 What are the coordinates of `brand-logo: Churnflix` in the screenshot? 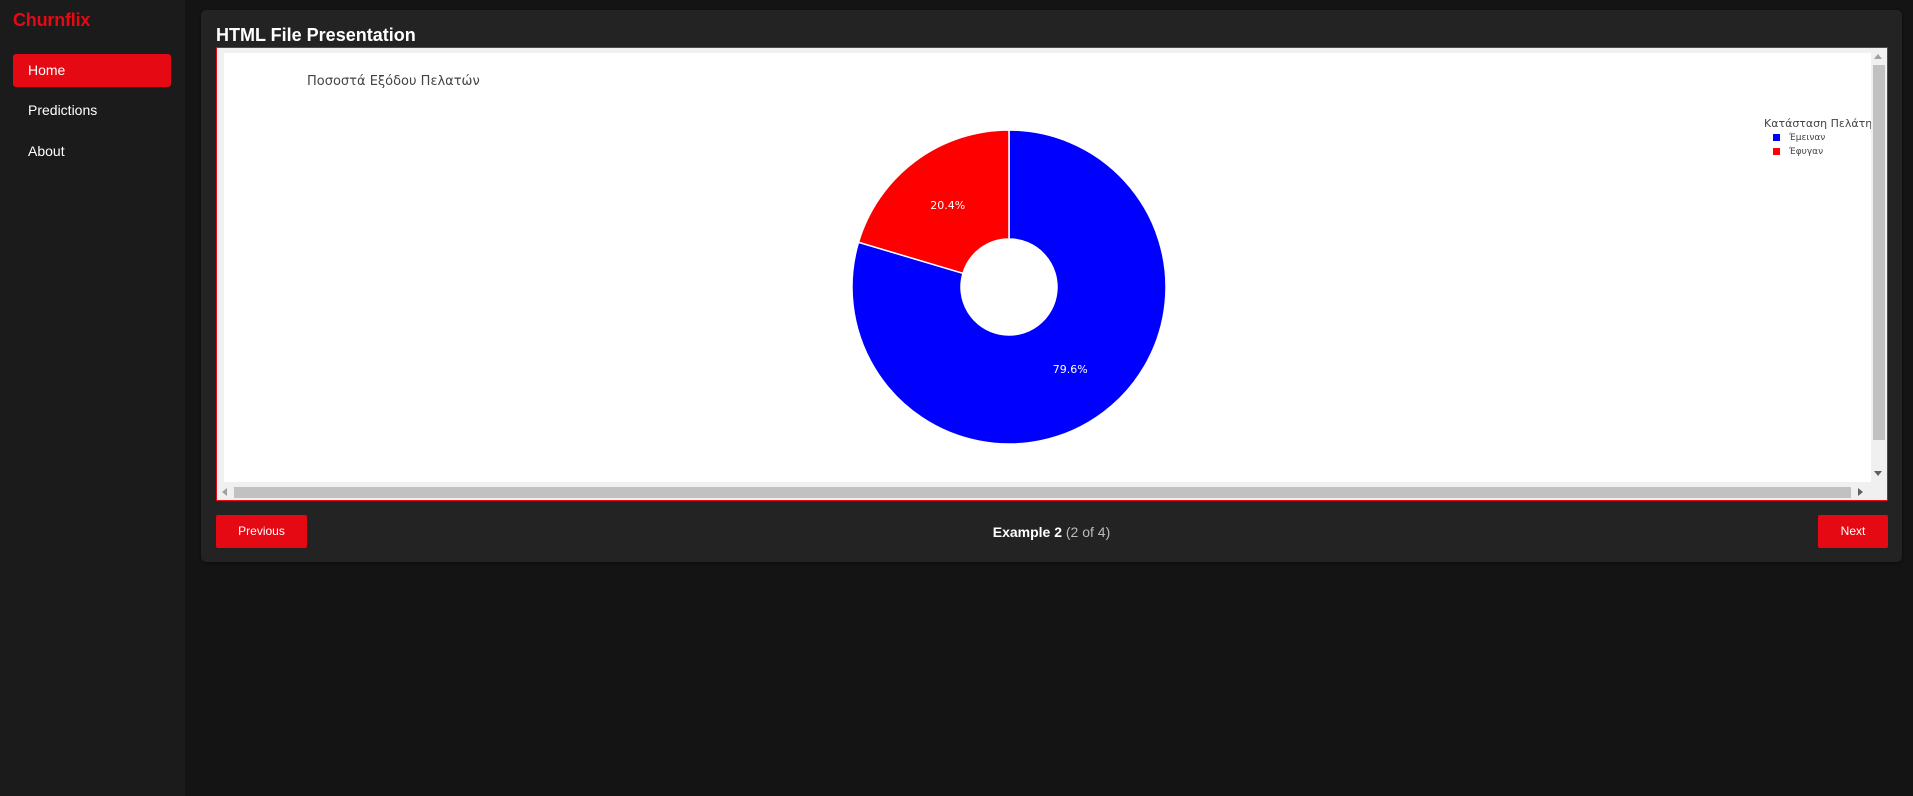 It's located at (51, 20).